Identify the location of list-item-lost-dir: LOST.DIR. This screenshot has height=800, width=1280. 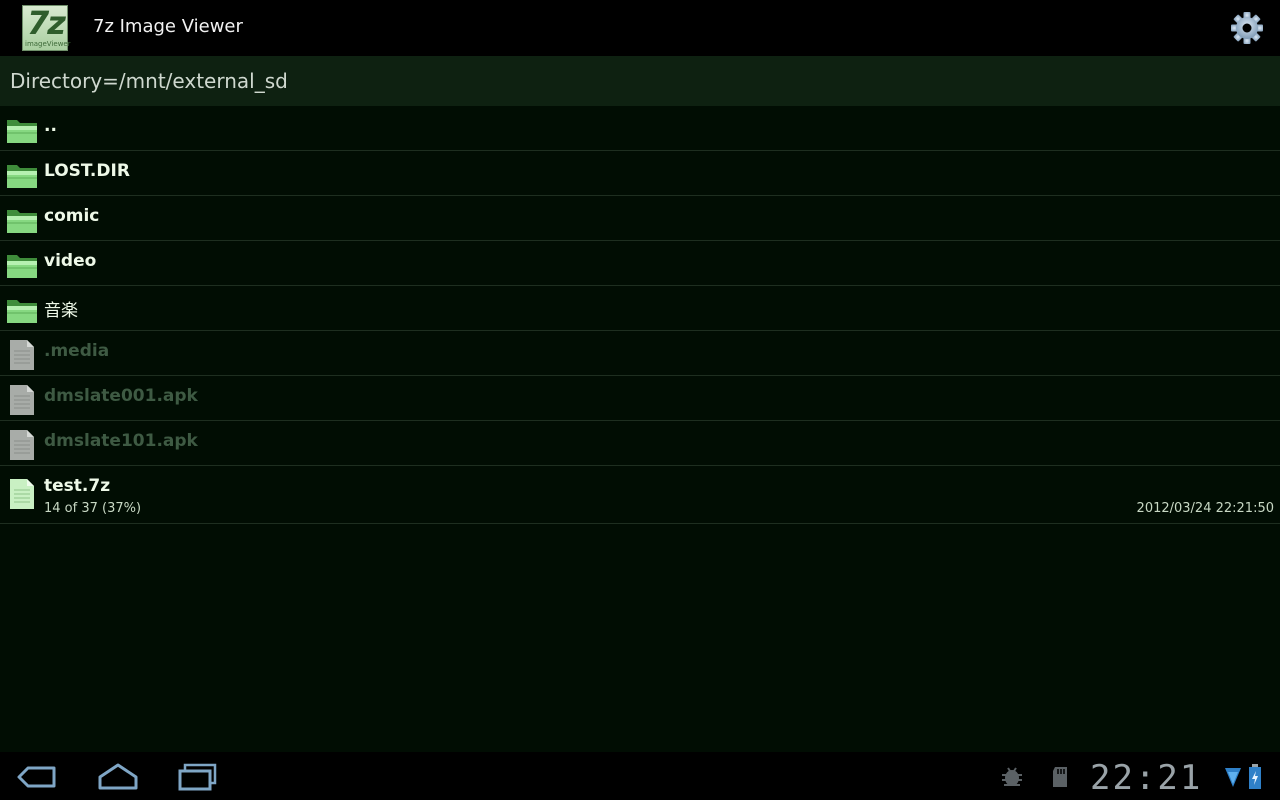
(640, 173).